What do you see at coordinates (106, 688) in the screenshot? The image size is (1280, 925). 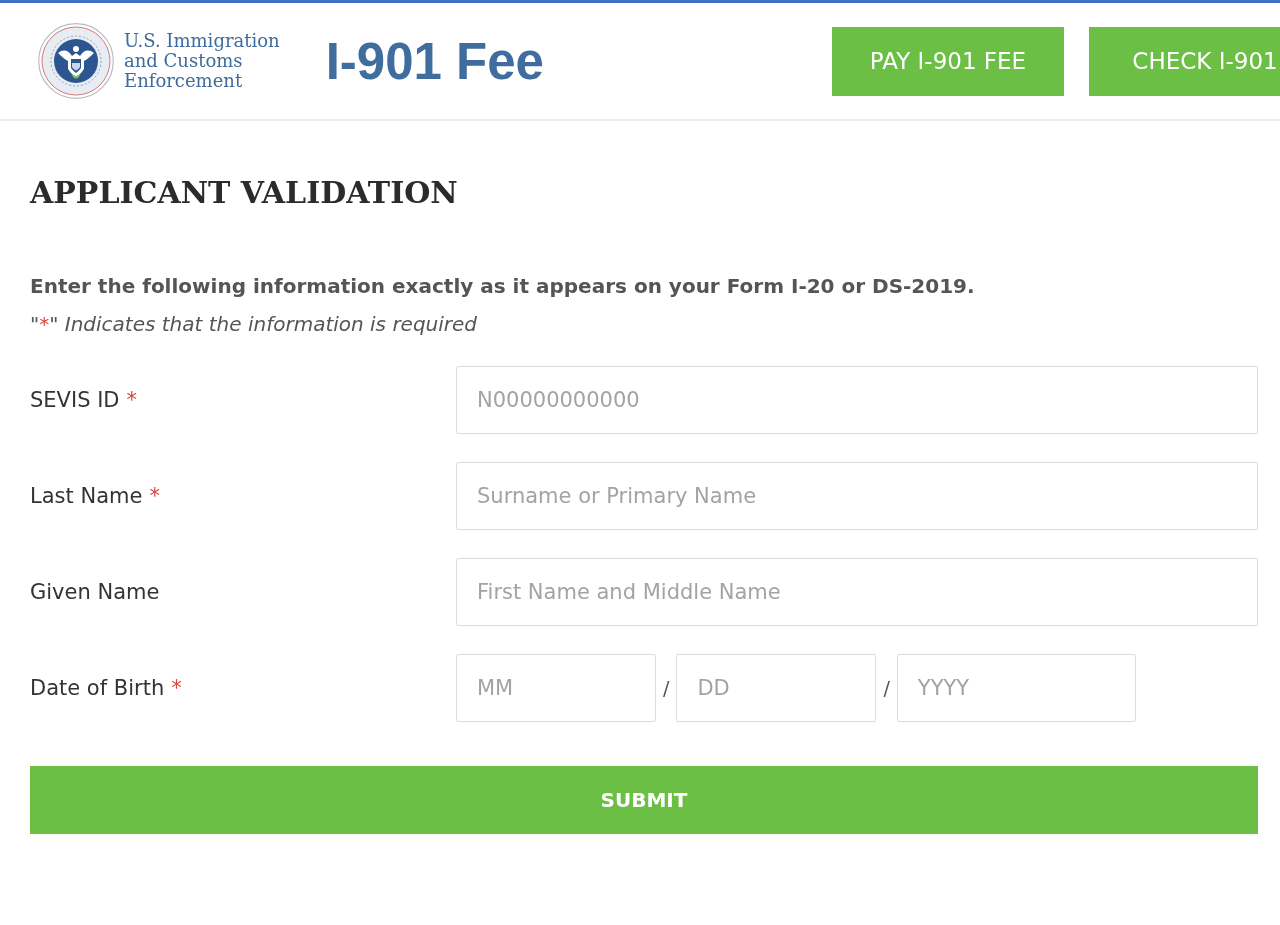 I see `field-label: Date of Birth *` at bounding box center [106, 688].